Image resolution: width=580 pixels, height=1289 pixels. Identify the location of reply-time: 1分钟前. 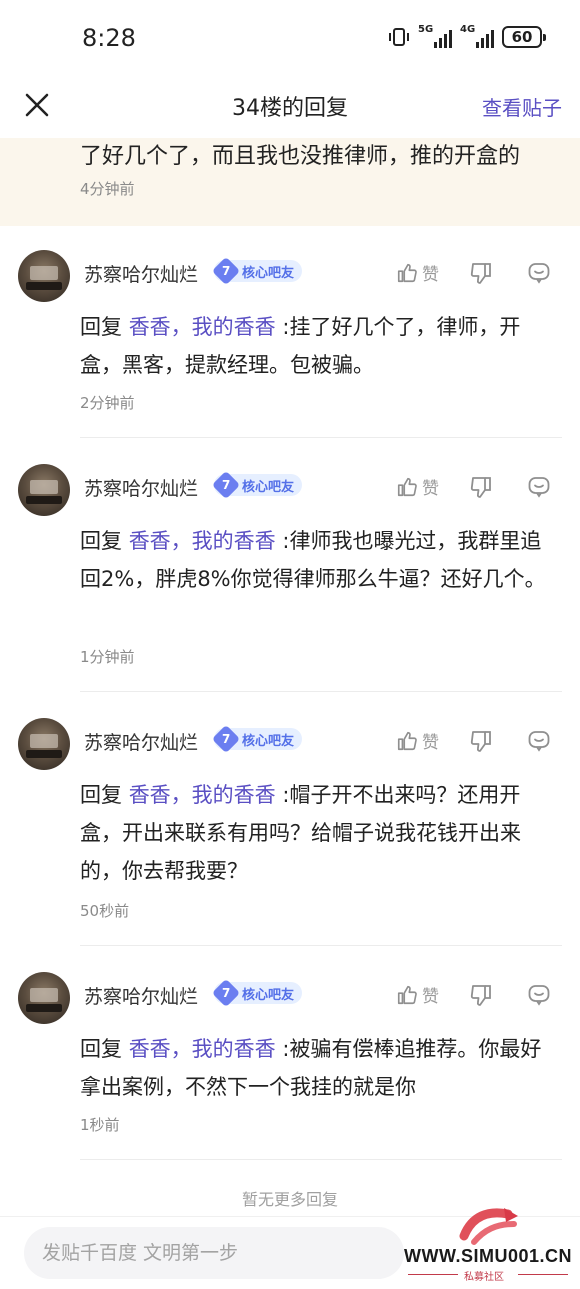
(107, 657).